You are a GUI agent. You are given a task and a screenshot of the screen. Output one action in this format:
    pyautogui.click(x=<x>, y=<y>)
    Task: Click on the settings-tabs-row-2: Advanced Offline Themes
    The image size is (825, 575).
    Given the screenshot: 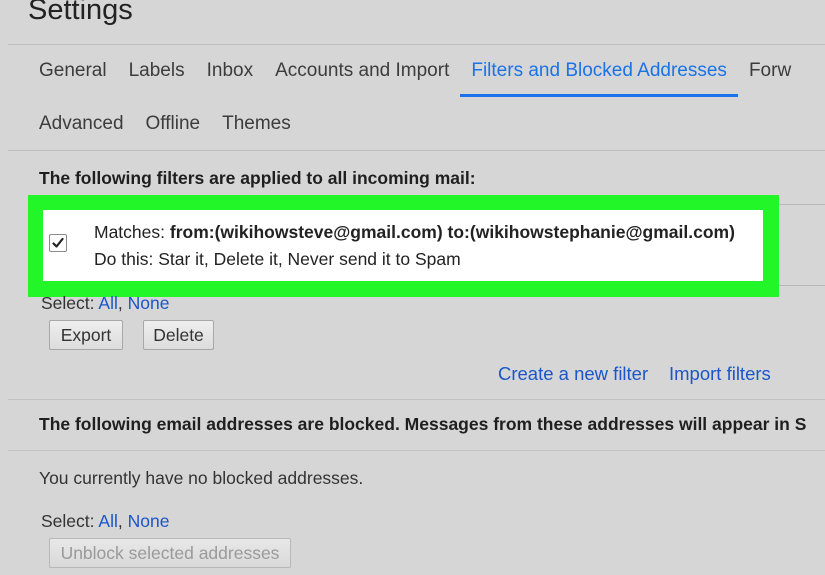 What is the action you would take?
    pyautogui.click(x=165, y=124)
    